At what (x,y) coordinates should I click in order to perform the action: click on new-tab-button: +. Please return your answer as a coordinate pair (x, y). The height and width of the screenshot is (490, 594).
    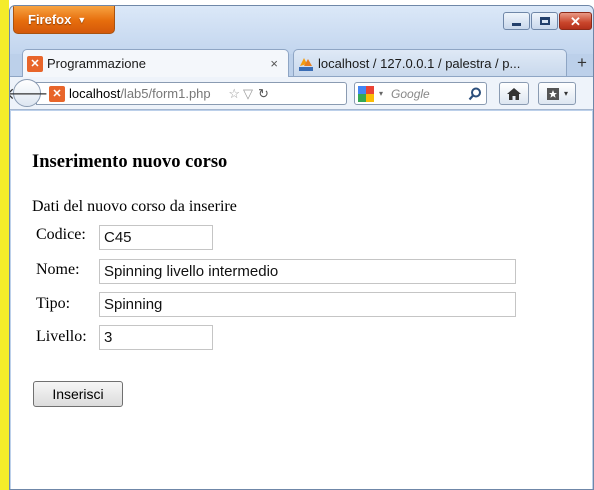
    Looking at the image, I should click on (582, 63).